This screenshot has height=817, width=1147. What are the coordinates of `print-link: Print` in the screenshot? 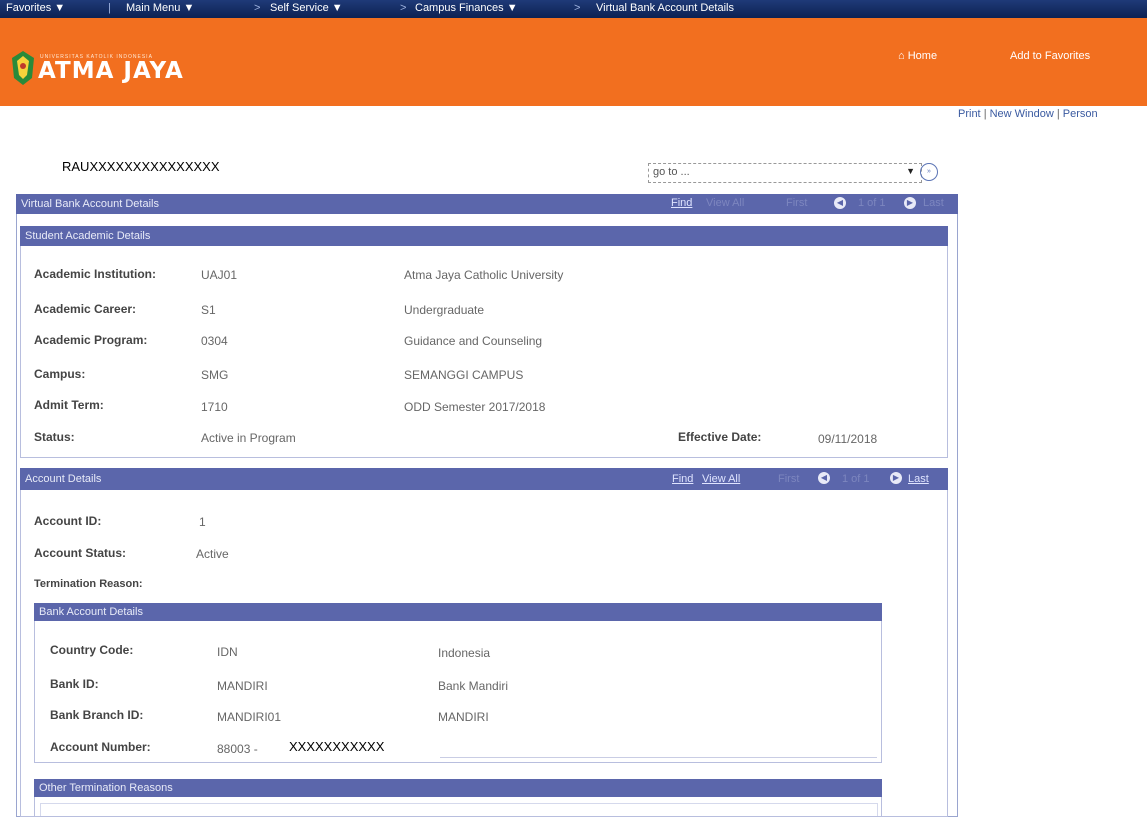 It's located at (969, 114).